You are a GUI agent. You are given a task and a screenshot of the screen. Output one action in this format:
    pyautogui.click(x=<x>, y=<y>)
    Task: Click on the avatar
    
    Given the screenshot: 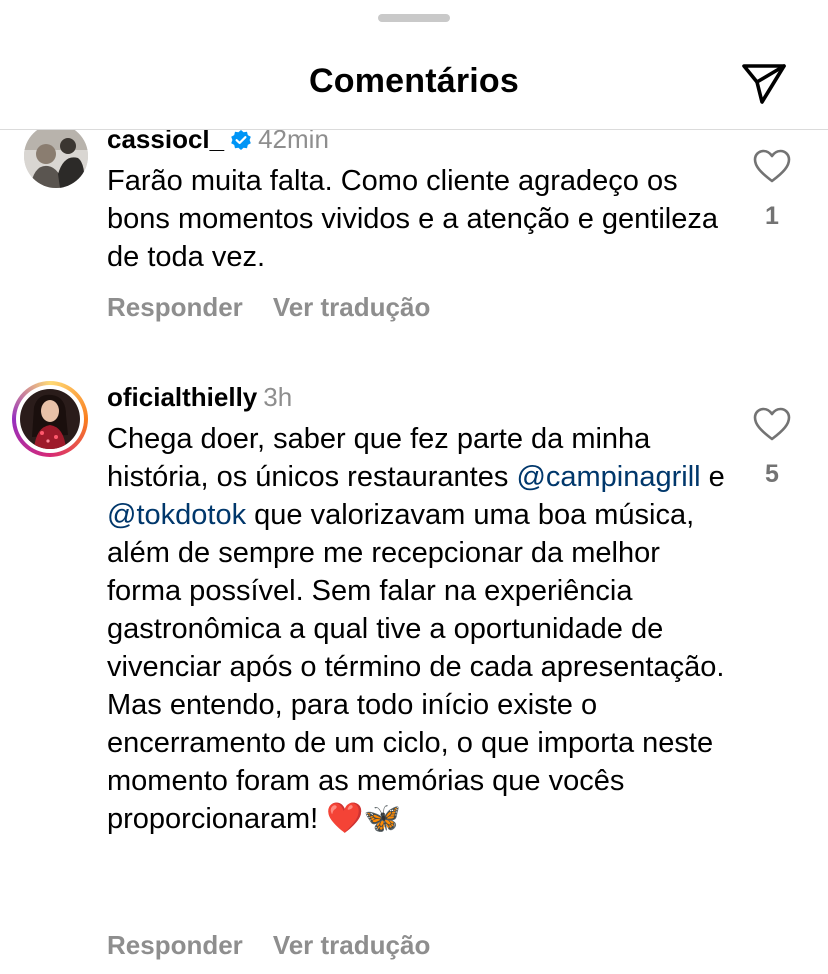 What is the action you would take?
    pyautogui.click(x=56, y=156)
    